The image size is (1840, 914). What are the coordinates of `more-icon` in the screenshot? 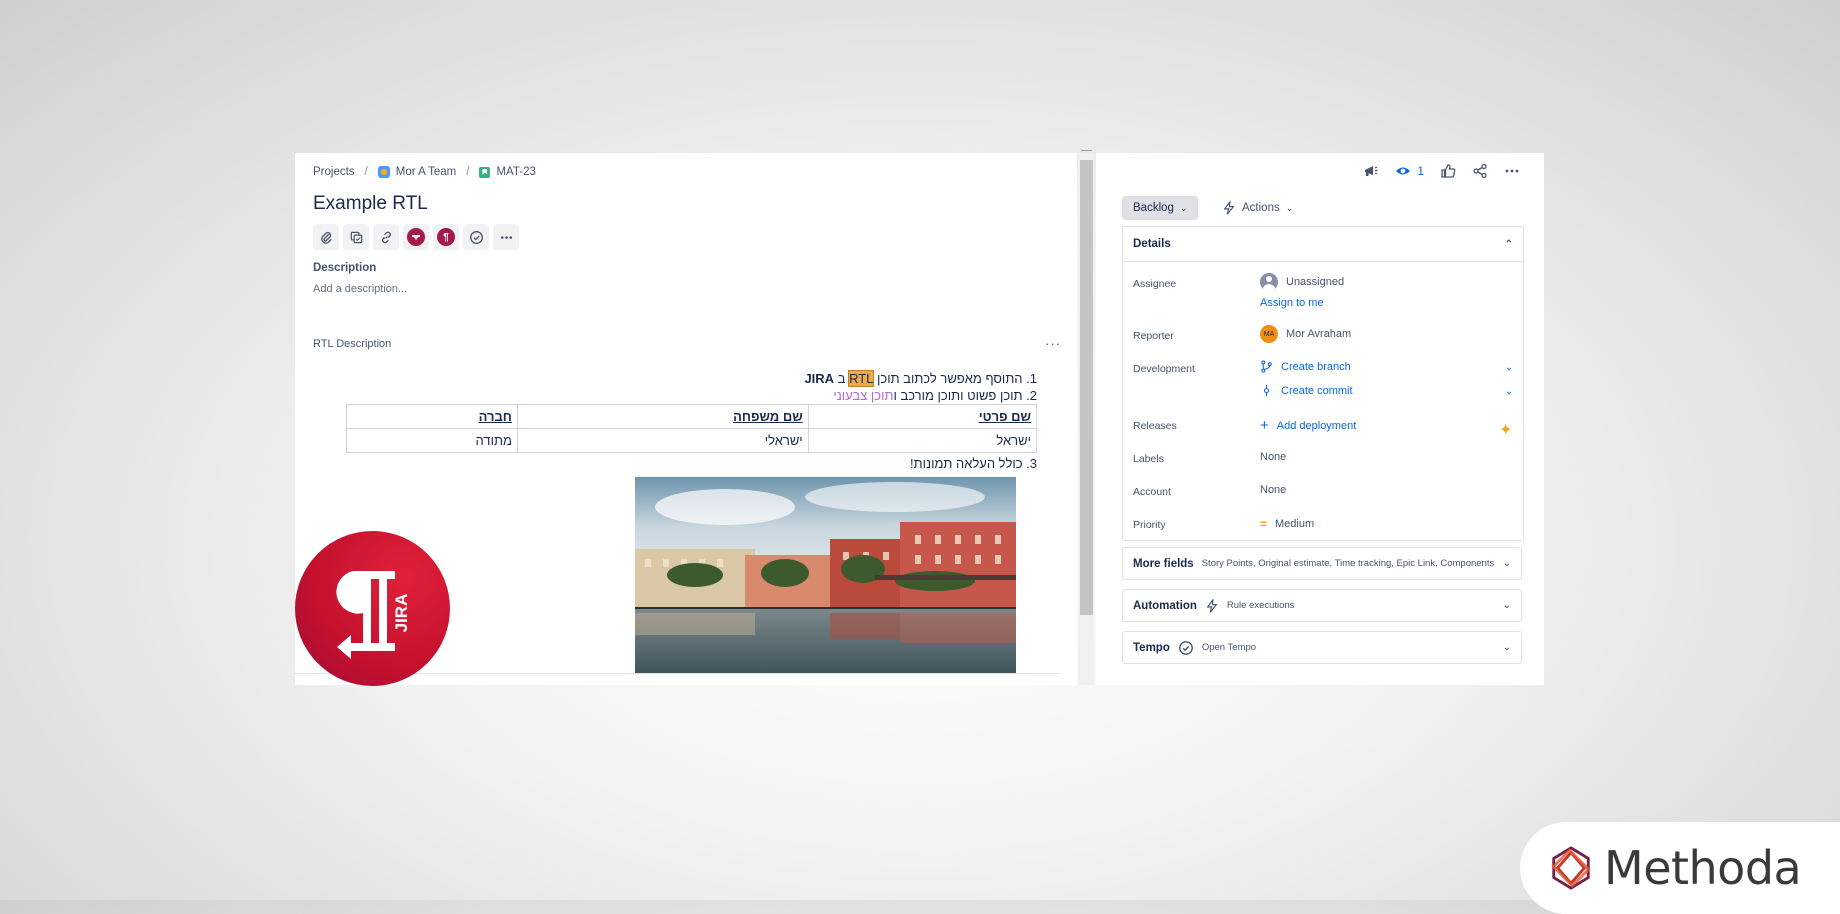 It's located at (506, 237).